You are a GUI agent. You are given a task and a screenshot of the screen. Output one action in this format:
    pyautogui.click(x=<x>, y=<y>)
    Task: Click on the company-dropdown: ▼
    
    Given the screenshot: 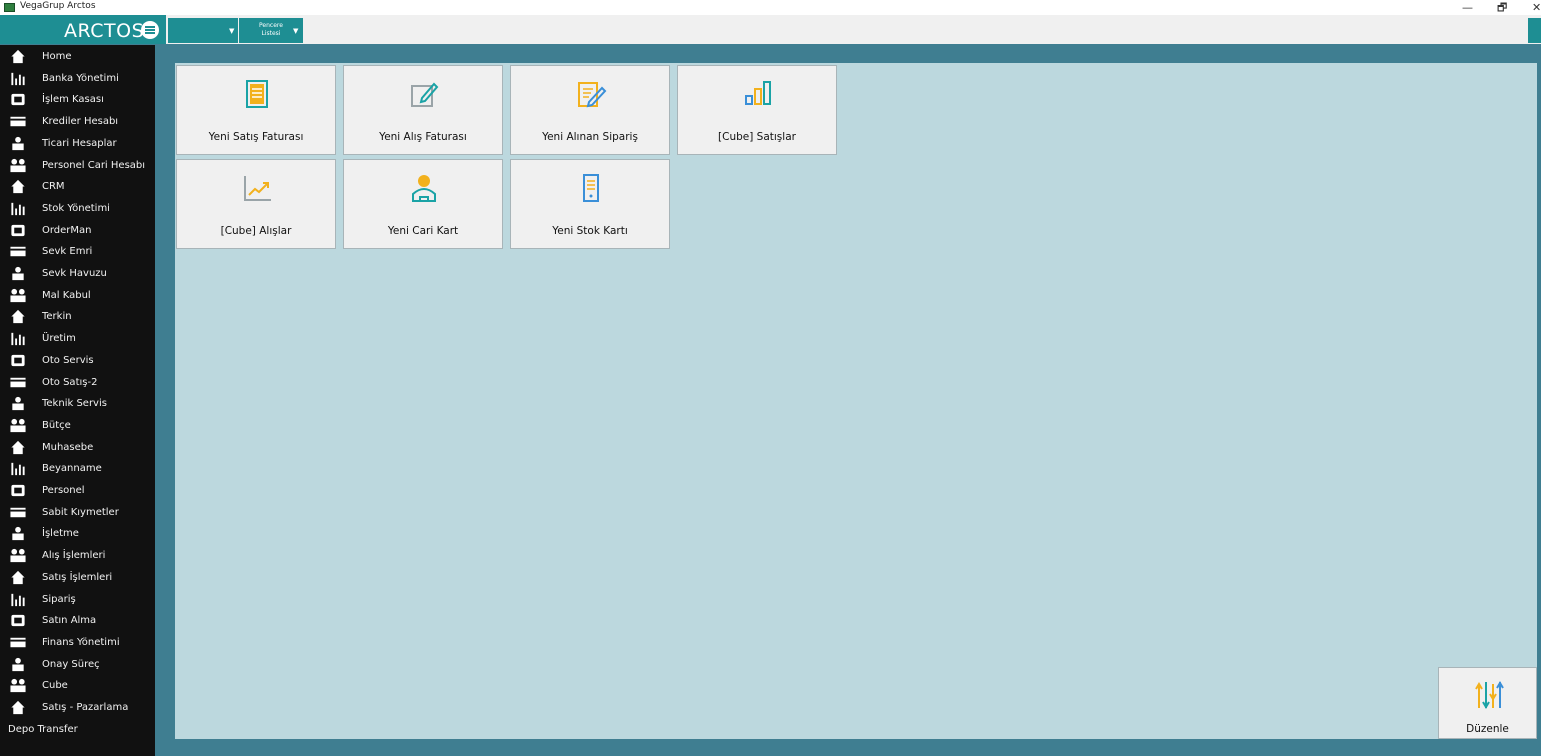 What is the action you would take?
    pyautogui.click(x=203, y=30)
    